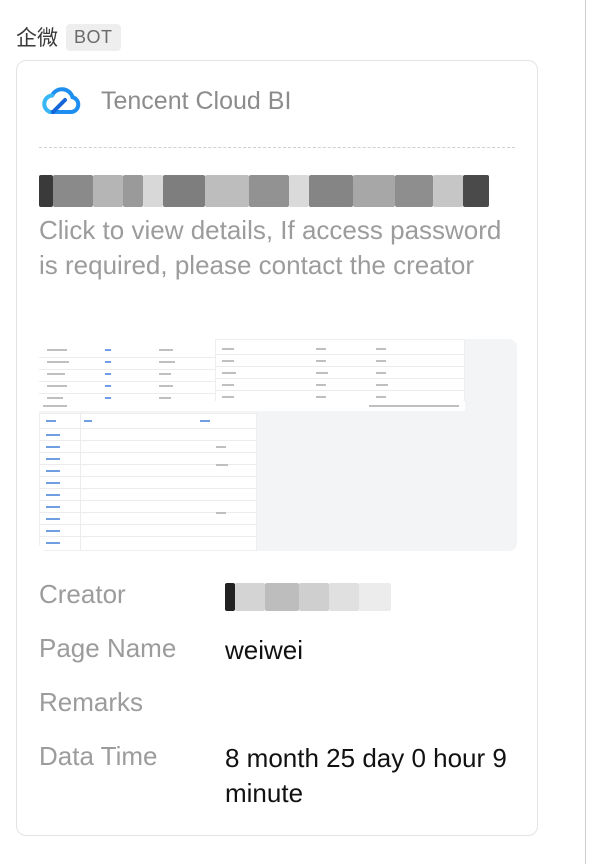  I want to click on tencent-cloud-icon, so click(61, 100).